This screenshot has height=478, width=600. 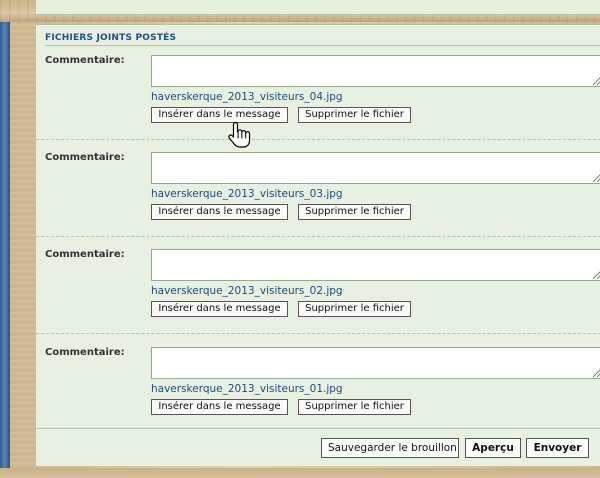 I want to click on preview-button: Aperçu, so click(x=493, y=448).